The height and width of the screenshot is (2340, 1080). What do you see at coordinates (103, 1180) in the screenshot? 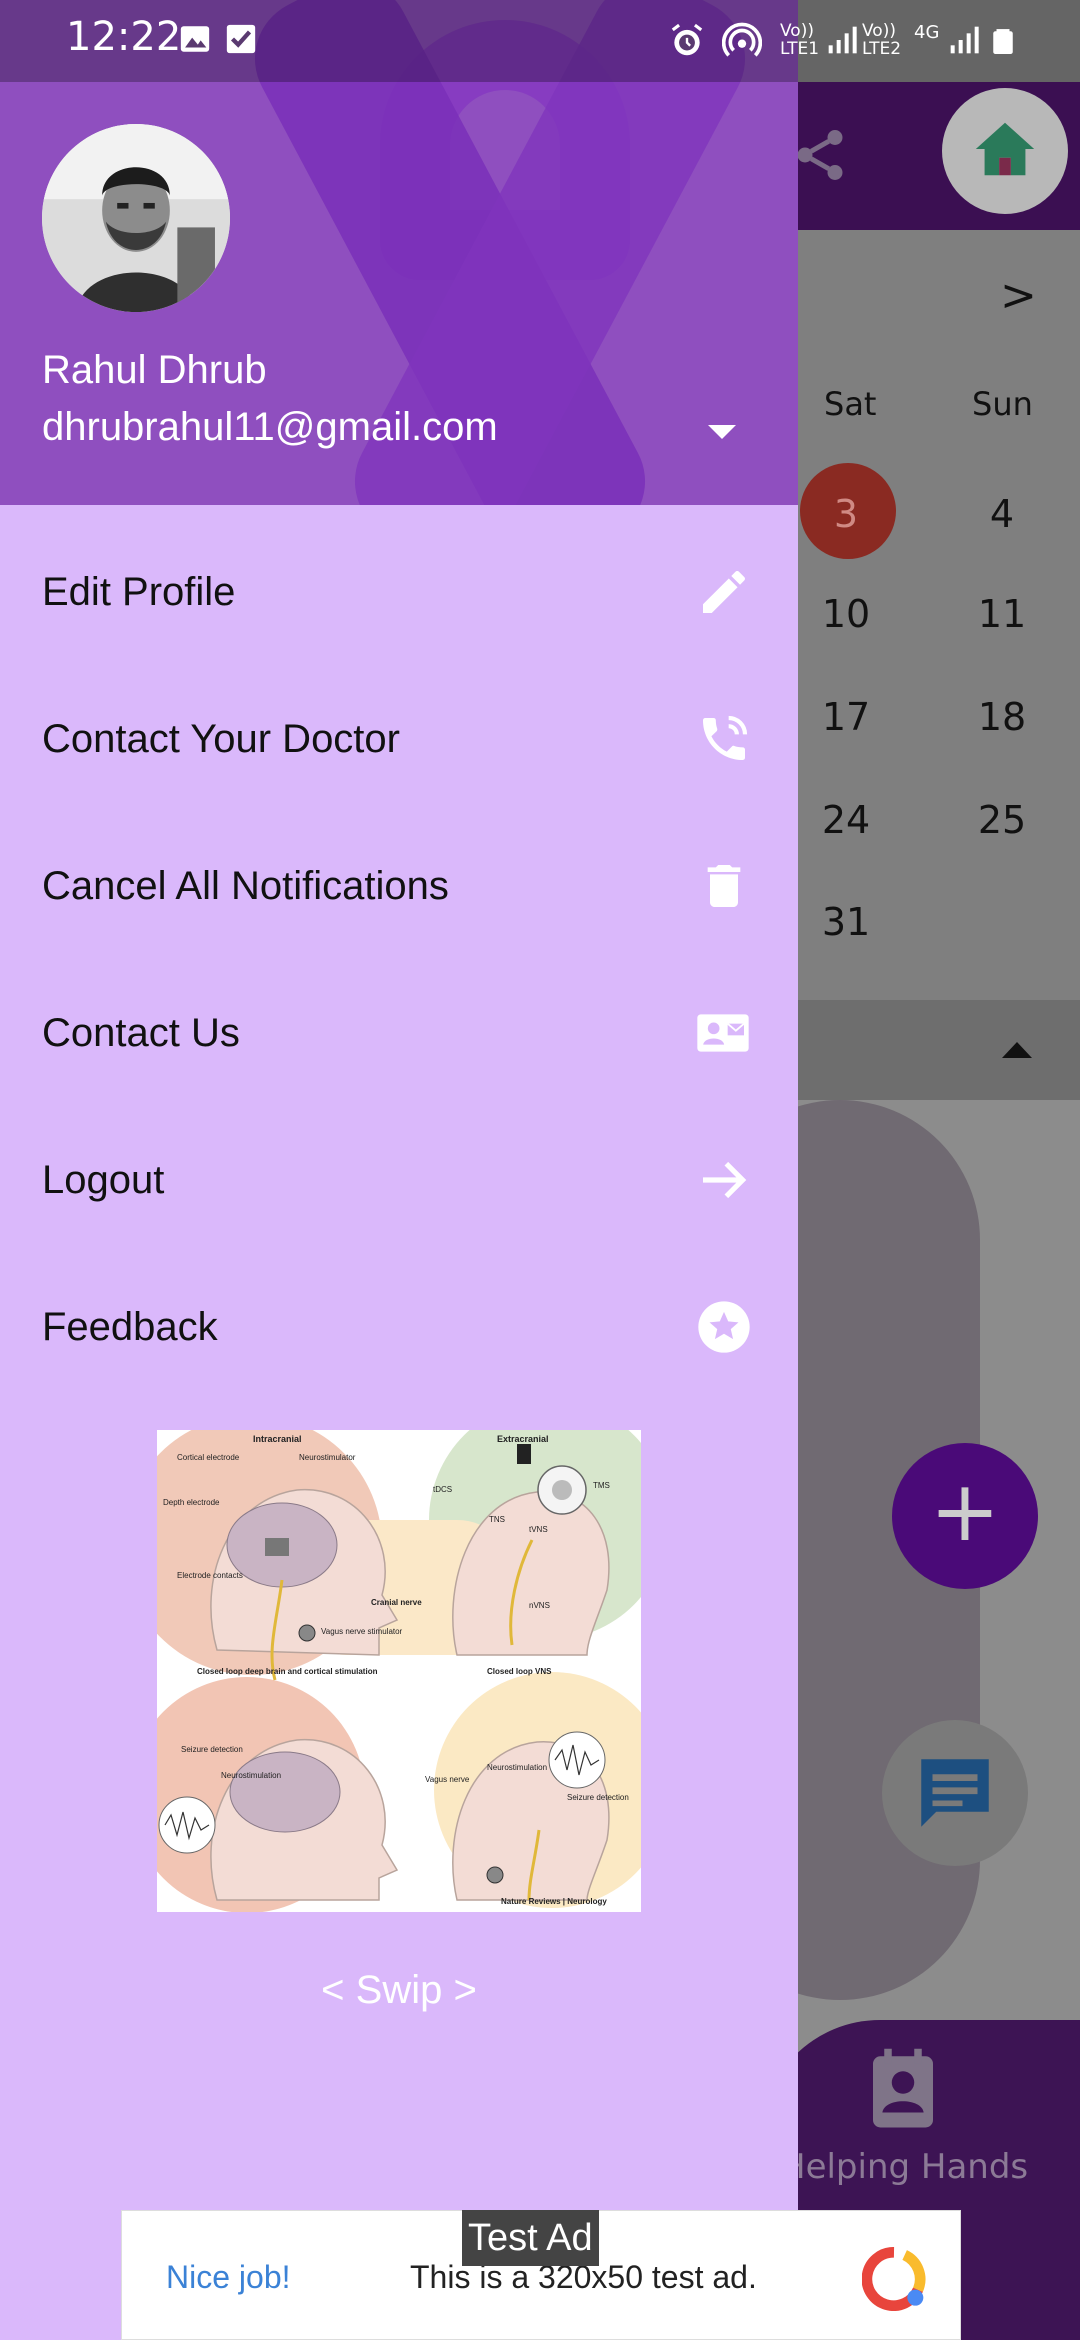
I see `menu-item-label: Logout` at bounding box center [103, 1180].